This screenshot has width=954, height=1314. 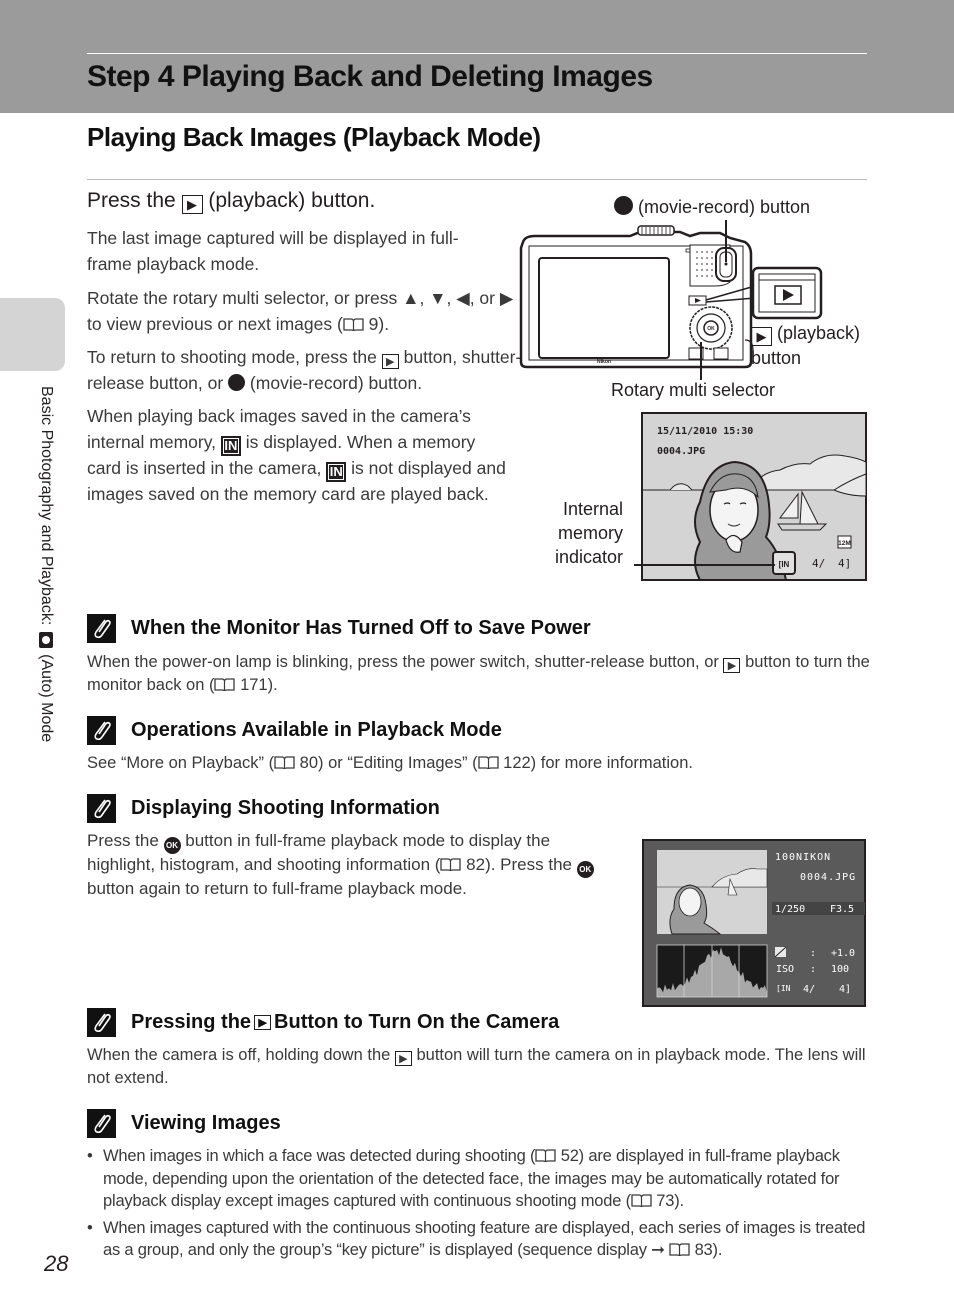 What do you see at coordinates (46, 508) in the screenshot?
I see `side-label-text: Basic Photography and Playback:` at bounding box center [46, 508].